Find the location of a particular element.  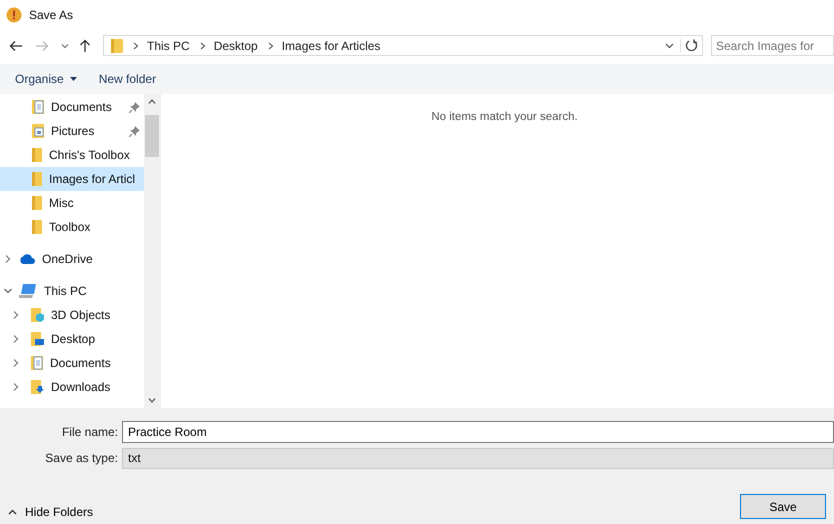

caret-icon is located at coordinates (73, 79).